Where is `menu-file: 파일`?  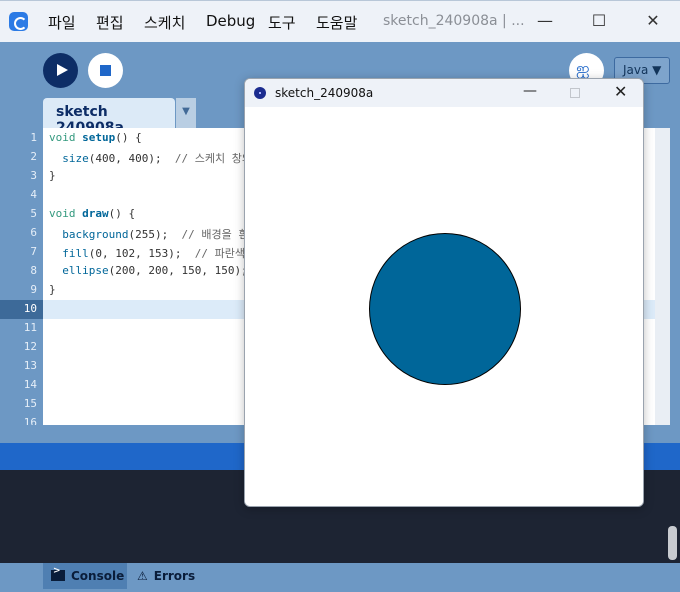 menu-file: 파일 is located at coordinates (62, 22).